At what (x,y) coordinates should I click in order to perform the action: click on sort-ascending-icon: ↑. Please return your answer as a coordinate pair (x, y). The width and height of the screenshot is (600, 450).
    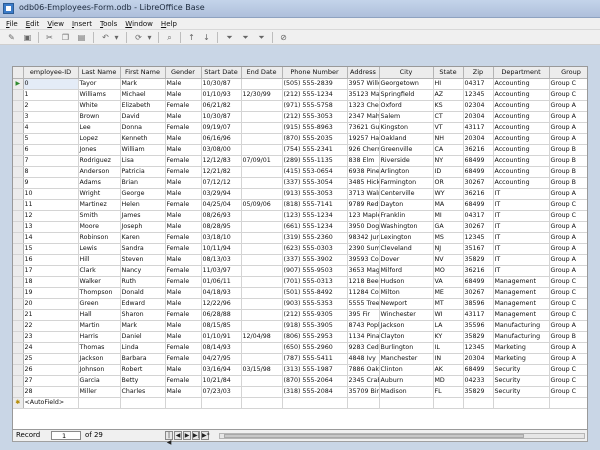
    Looking at the image, I should click on (191, 37).